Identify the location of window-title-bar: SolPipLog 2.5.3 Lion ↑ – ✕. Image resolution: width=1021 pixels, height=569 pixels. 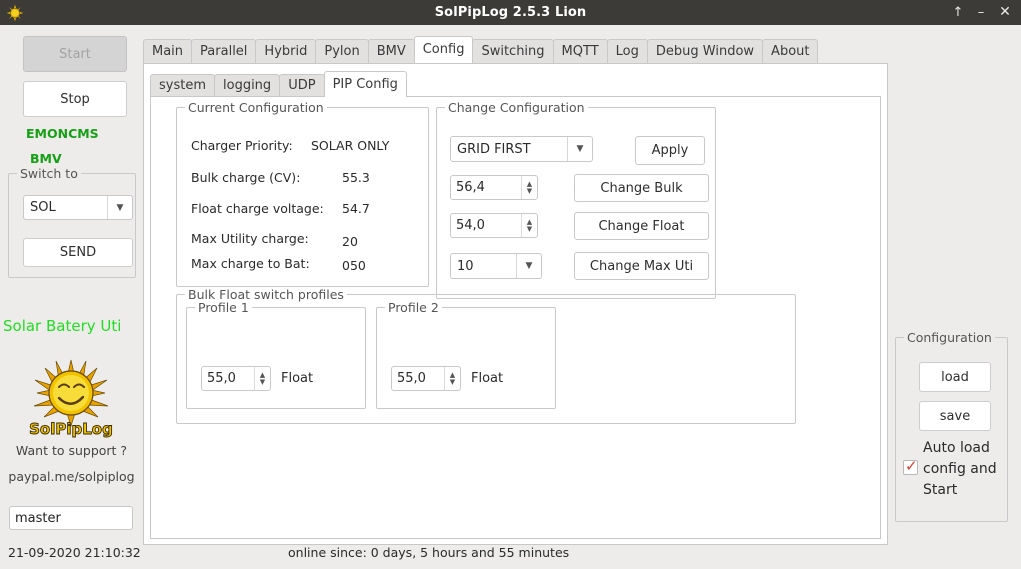
(510, 12).